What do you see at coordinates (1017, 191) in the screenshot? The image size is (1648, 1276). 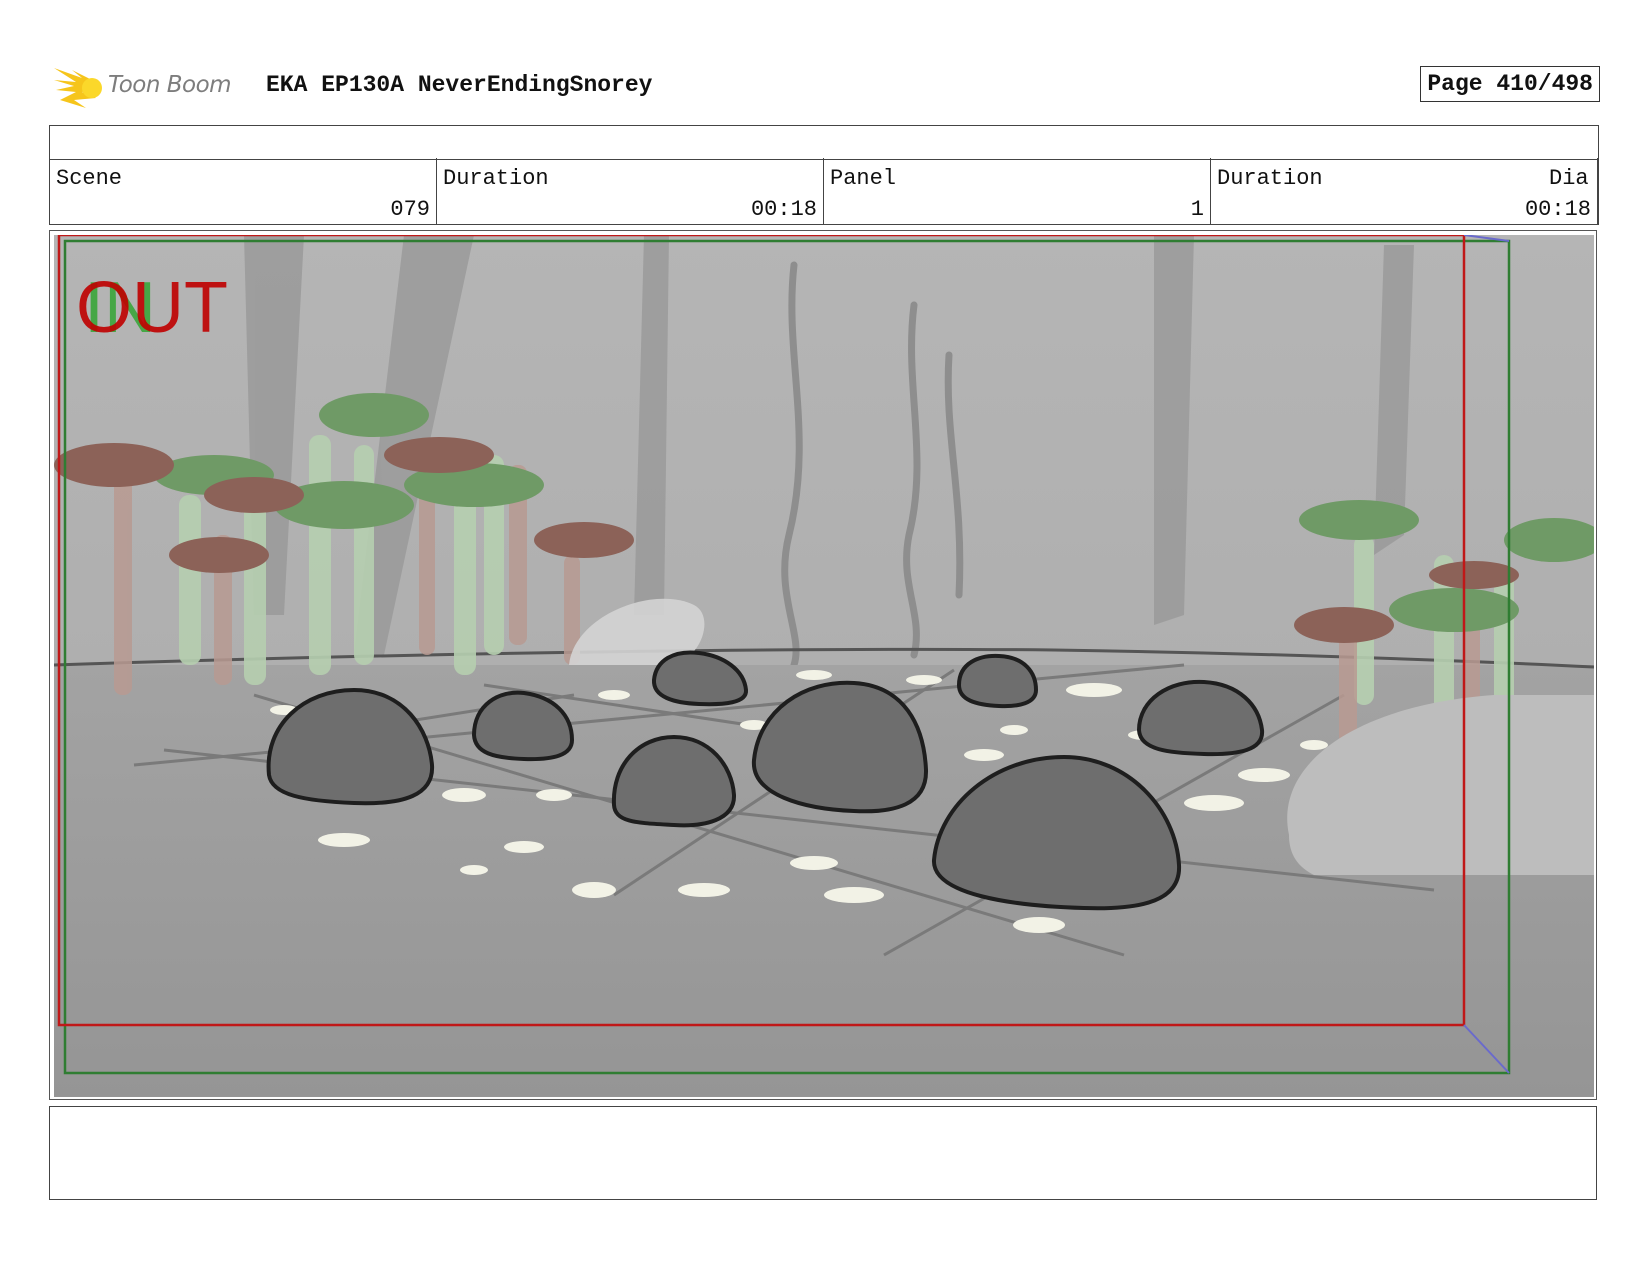 I see `panel-cell: Panel 1` at bounding box center [1017, 191].